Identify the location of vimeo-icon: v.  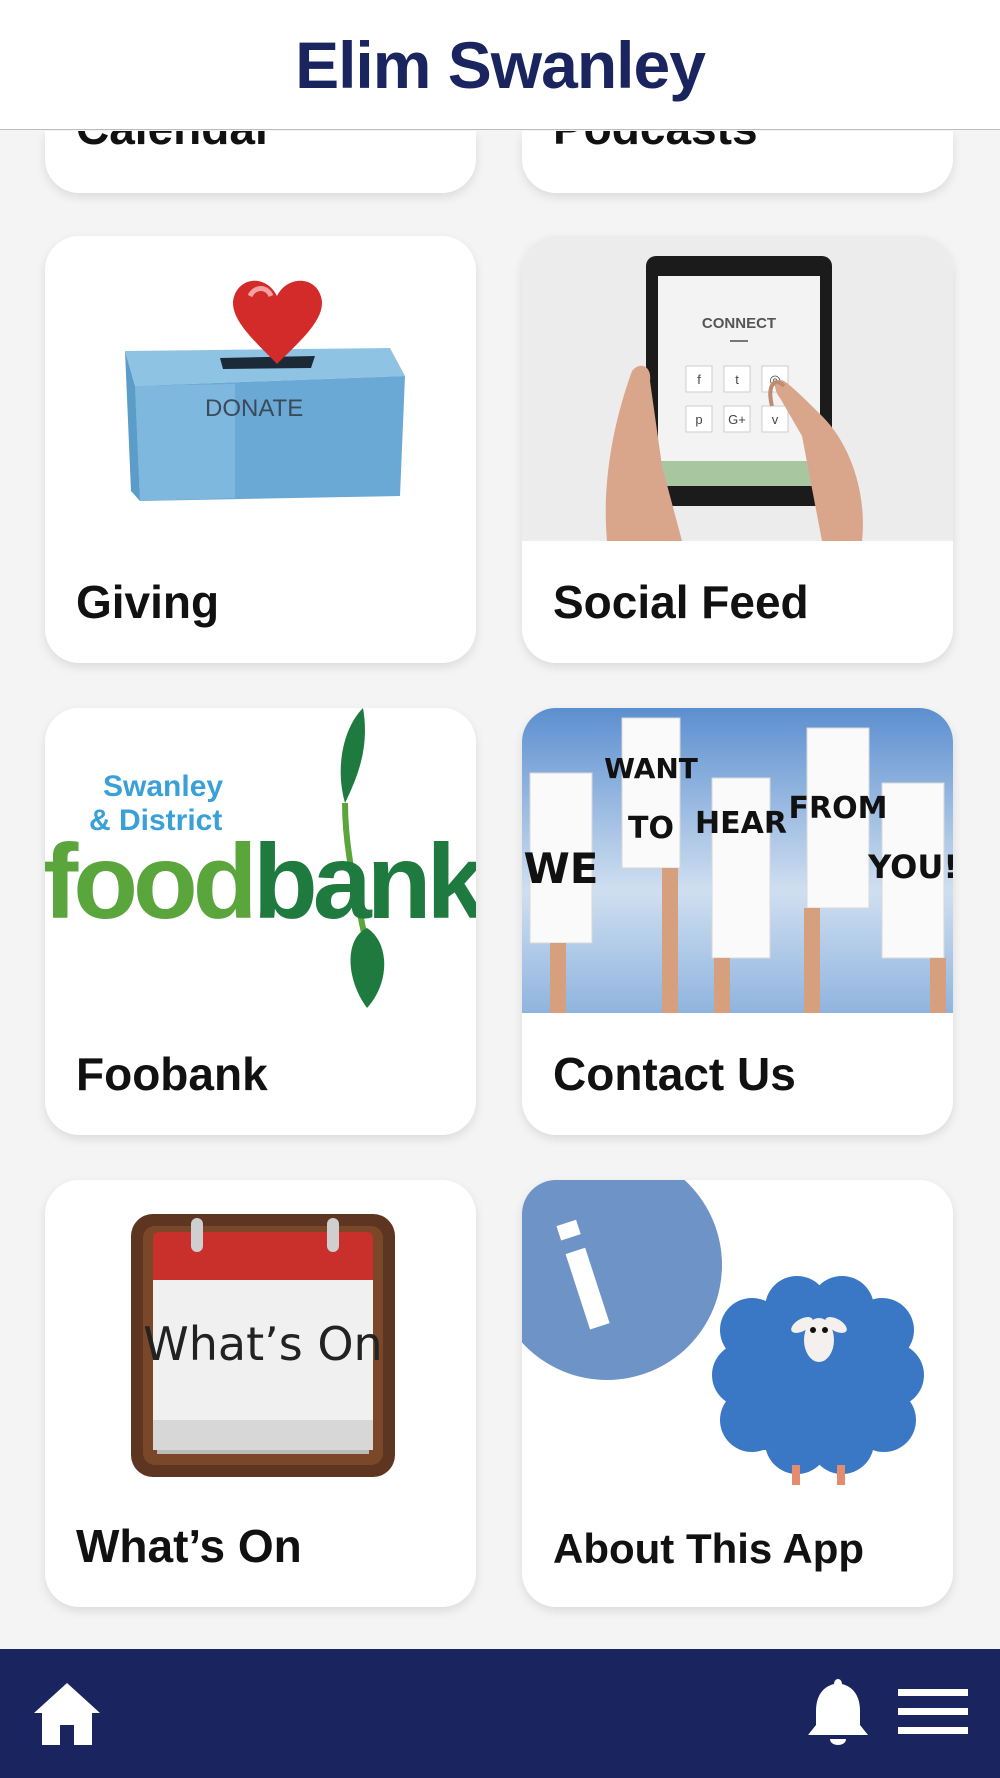
(775, 419).